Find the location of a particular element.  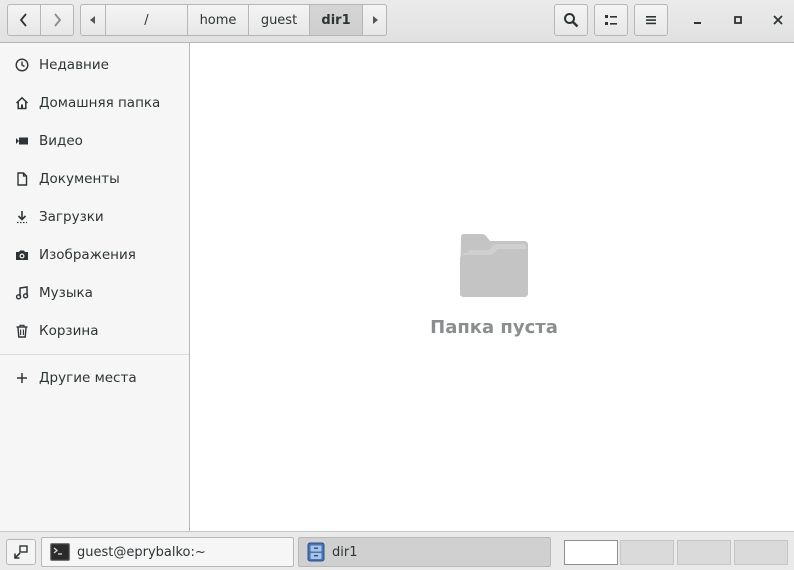

close-icon is located at coordinates (778, 20).